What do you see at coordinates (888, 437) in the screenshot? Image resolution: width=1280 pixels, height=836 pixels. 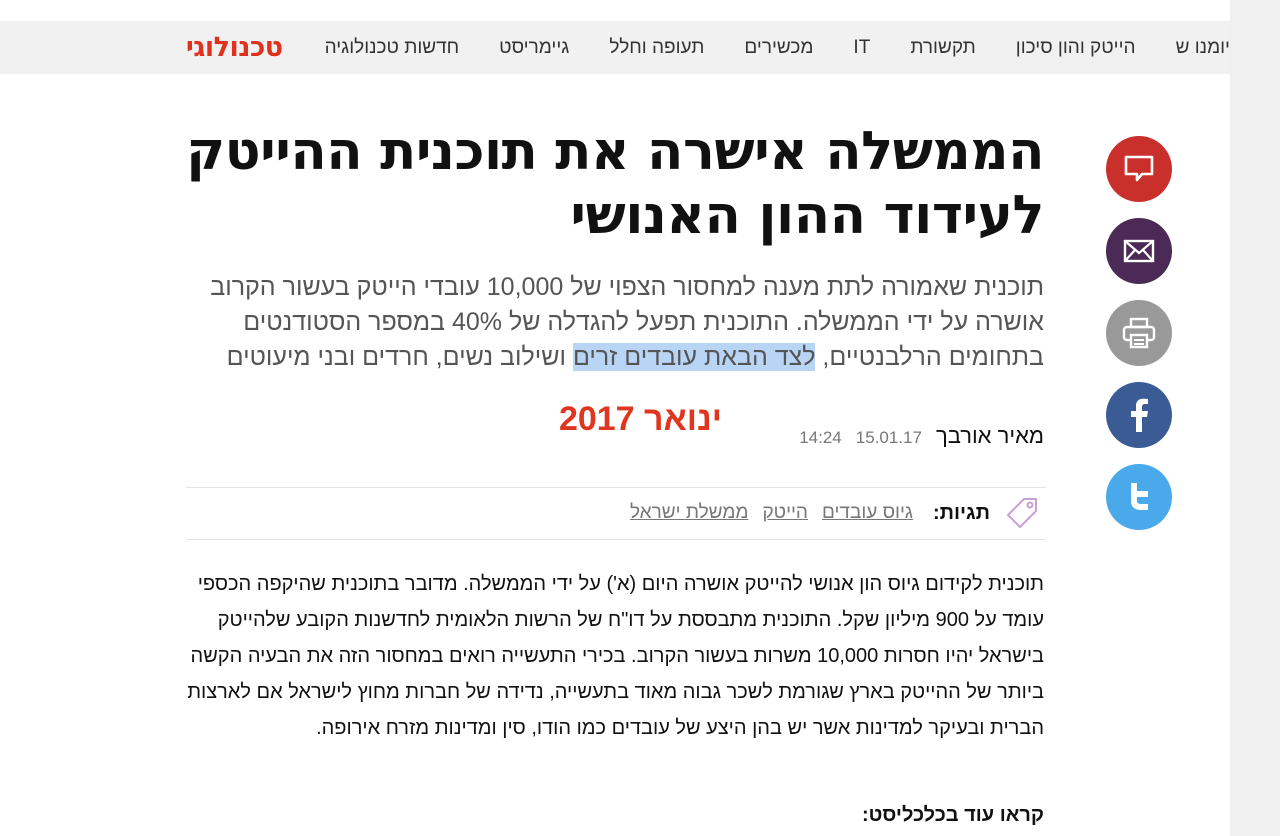 I see `publish-date: 15.01.17` at bounding box center [888, 437].